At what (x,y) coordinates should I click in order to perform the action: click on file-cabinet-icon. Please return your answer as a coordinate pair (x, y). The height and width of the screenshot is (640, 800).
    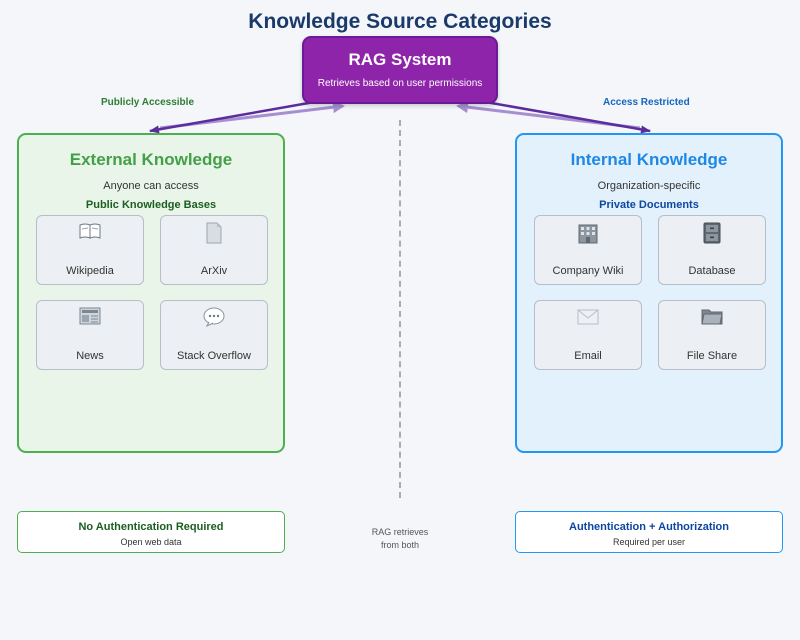
    Looking at the image, I should click on (712, 235).